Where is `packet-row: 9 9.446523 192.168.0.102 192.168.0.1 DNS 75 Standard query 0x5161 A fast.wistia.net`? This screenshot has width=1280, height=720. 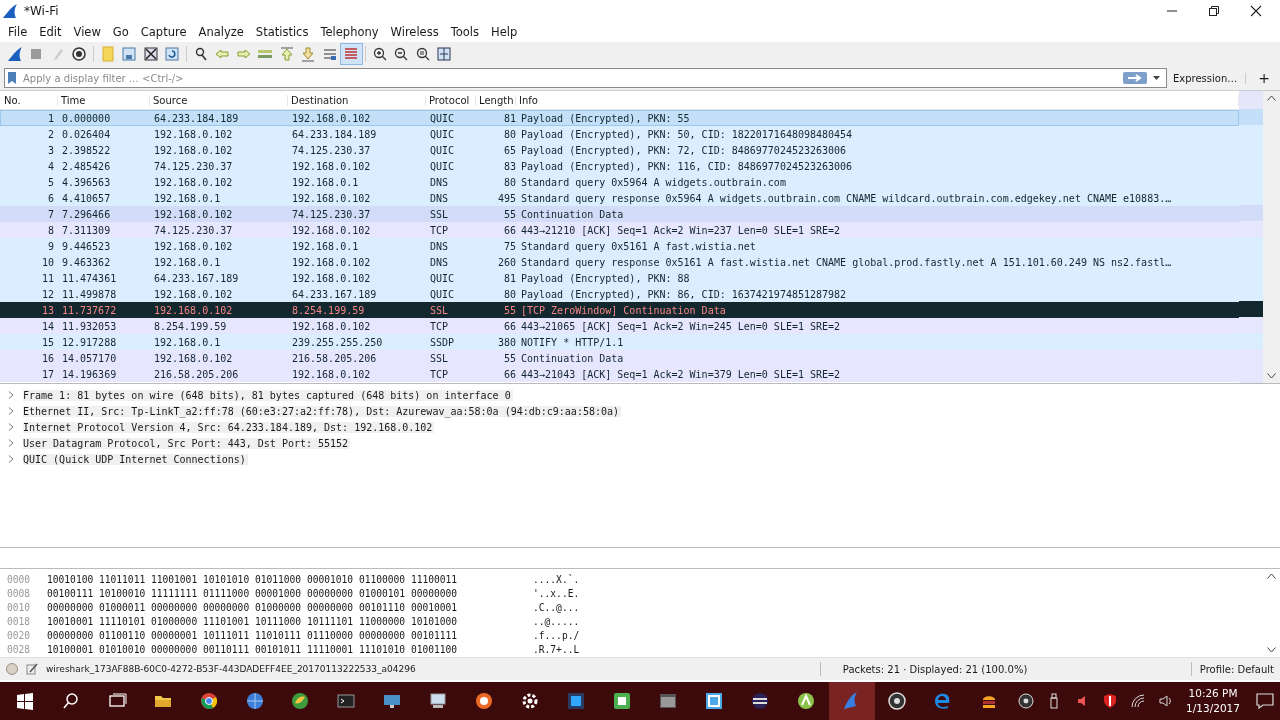 packet-row: 9 9.446523 192.168.0.102 192.168.0.1 DNS 75 Standard query 0x5161 A fast.wistia.net is located at coordinates (619, 246).